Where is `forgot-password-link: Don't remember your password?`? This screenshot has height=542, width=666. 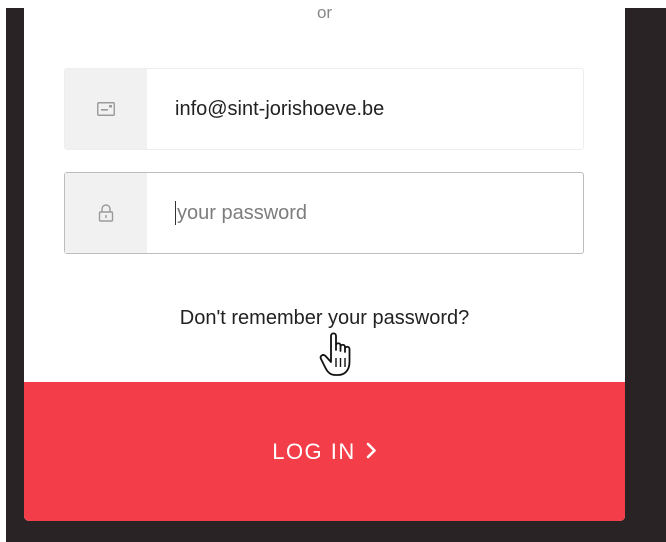
forgot-password-link: Don't remember your password? is located at coordinates (324, 318).